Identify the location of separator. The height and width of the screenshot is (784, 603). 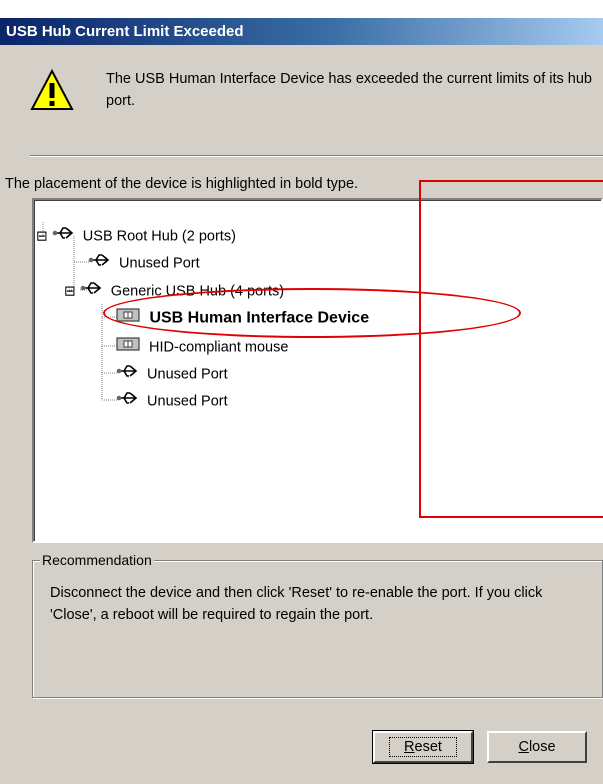
(316, 156).